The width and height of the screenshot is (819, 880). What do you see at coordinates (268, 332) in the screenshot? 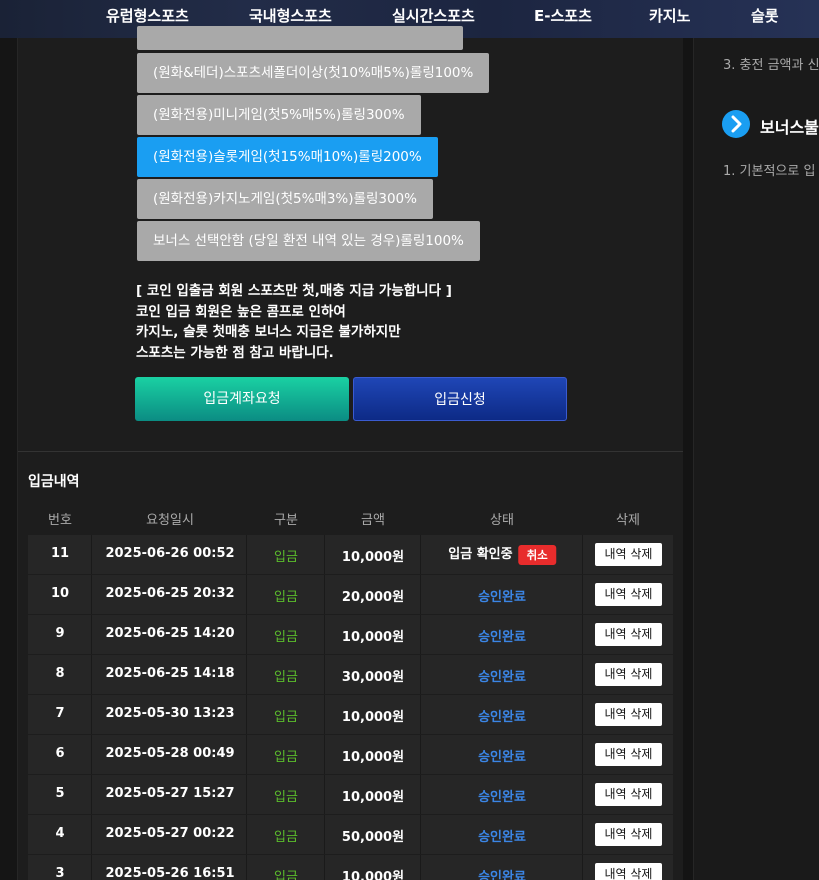
I see `notice-line-3: 카지노, 슬롯 첫매충 보너스 지급은 불가하지만` at bounding box center [268, 332].